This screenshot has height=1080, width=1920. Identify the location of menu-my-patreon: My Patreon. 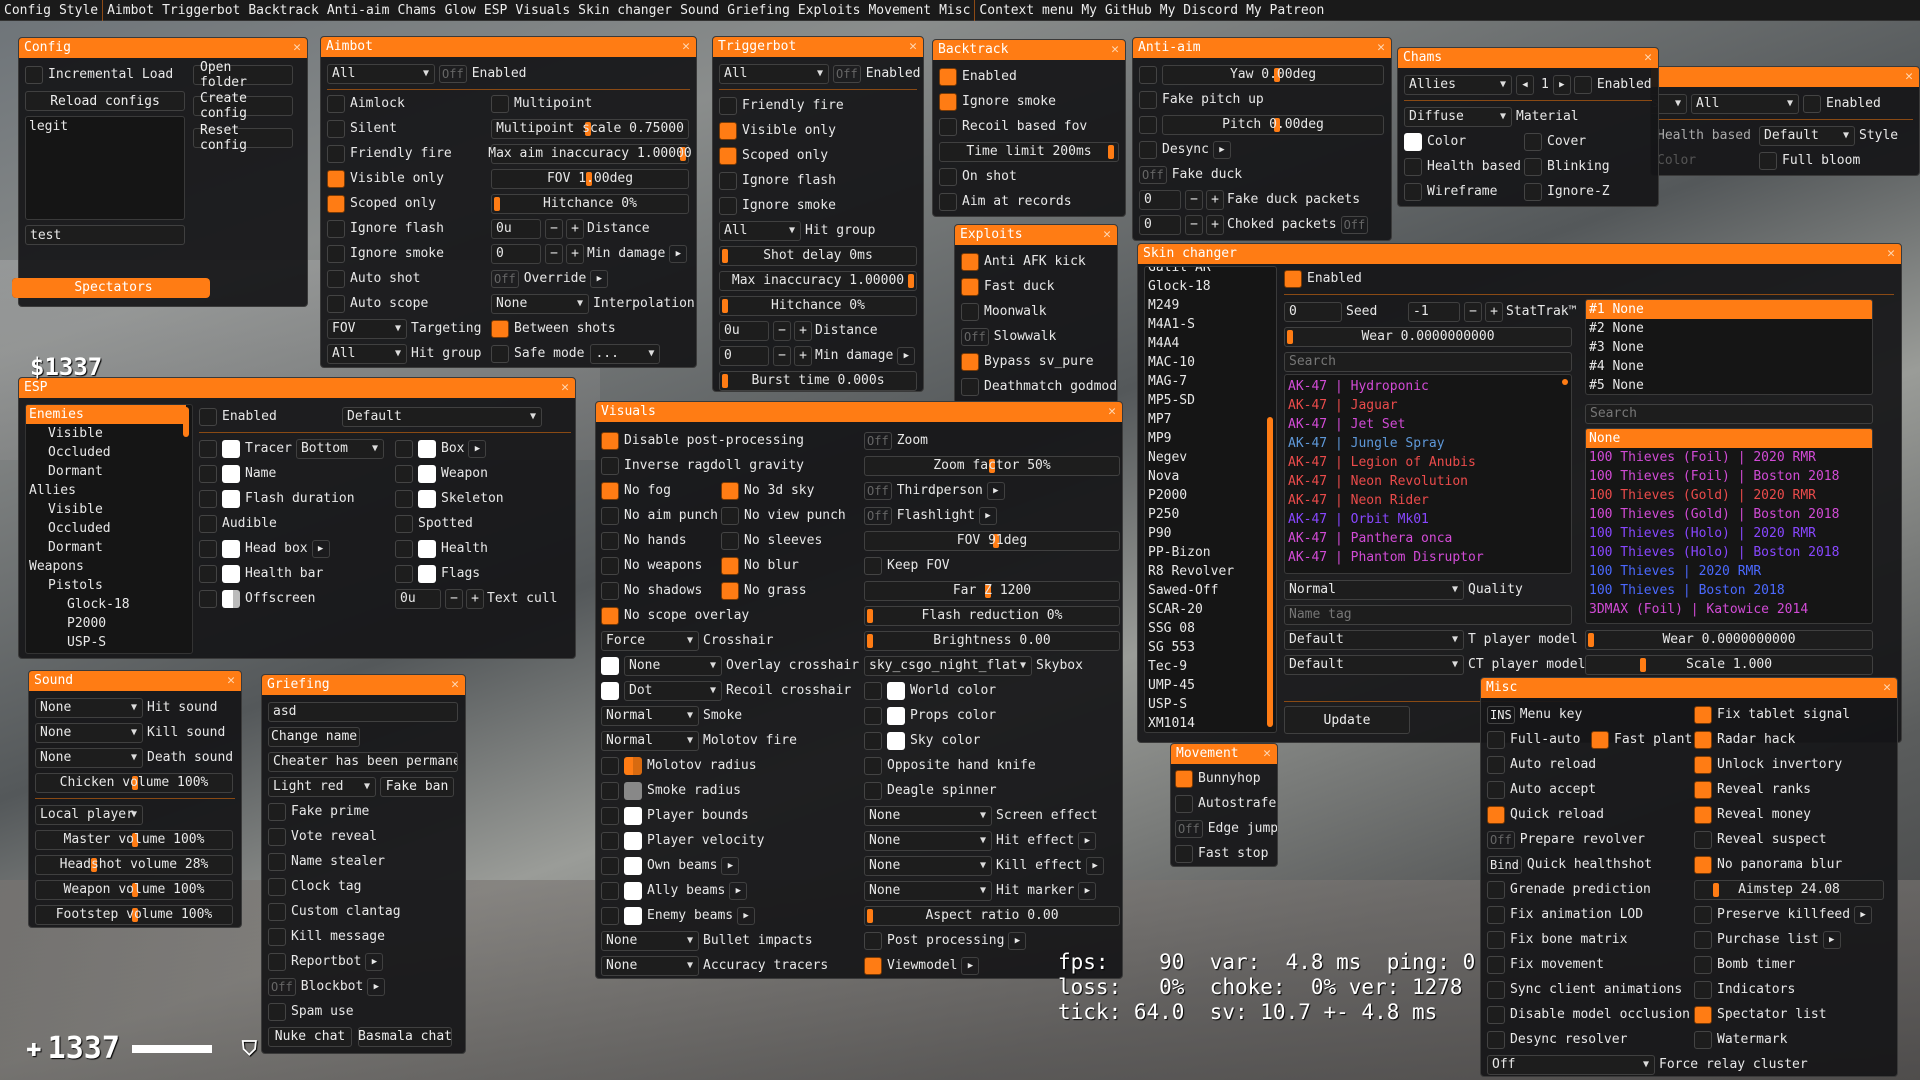
(1285, 10).